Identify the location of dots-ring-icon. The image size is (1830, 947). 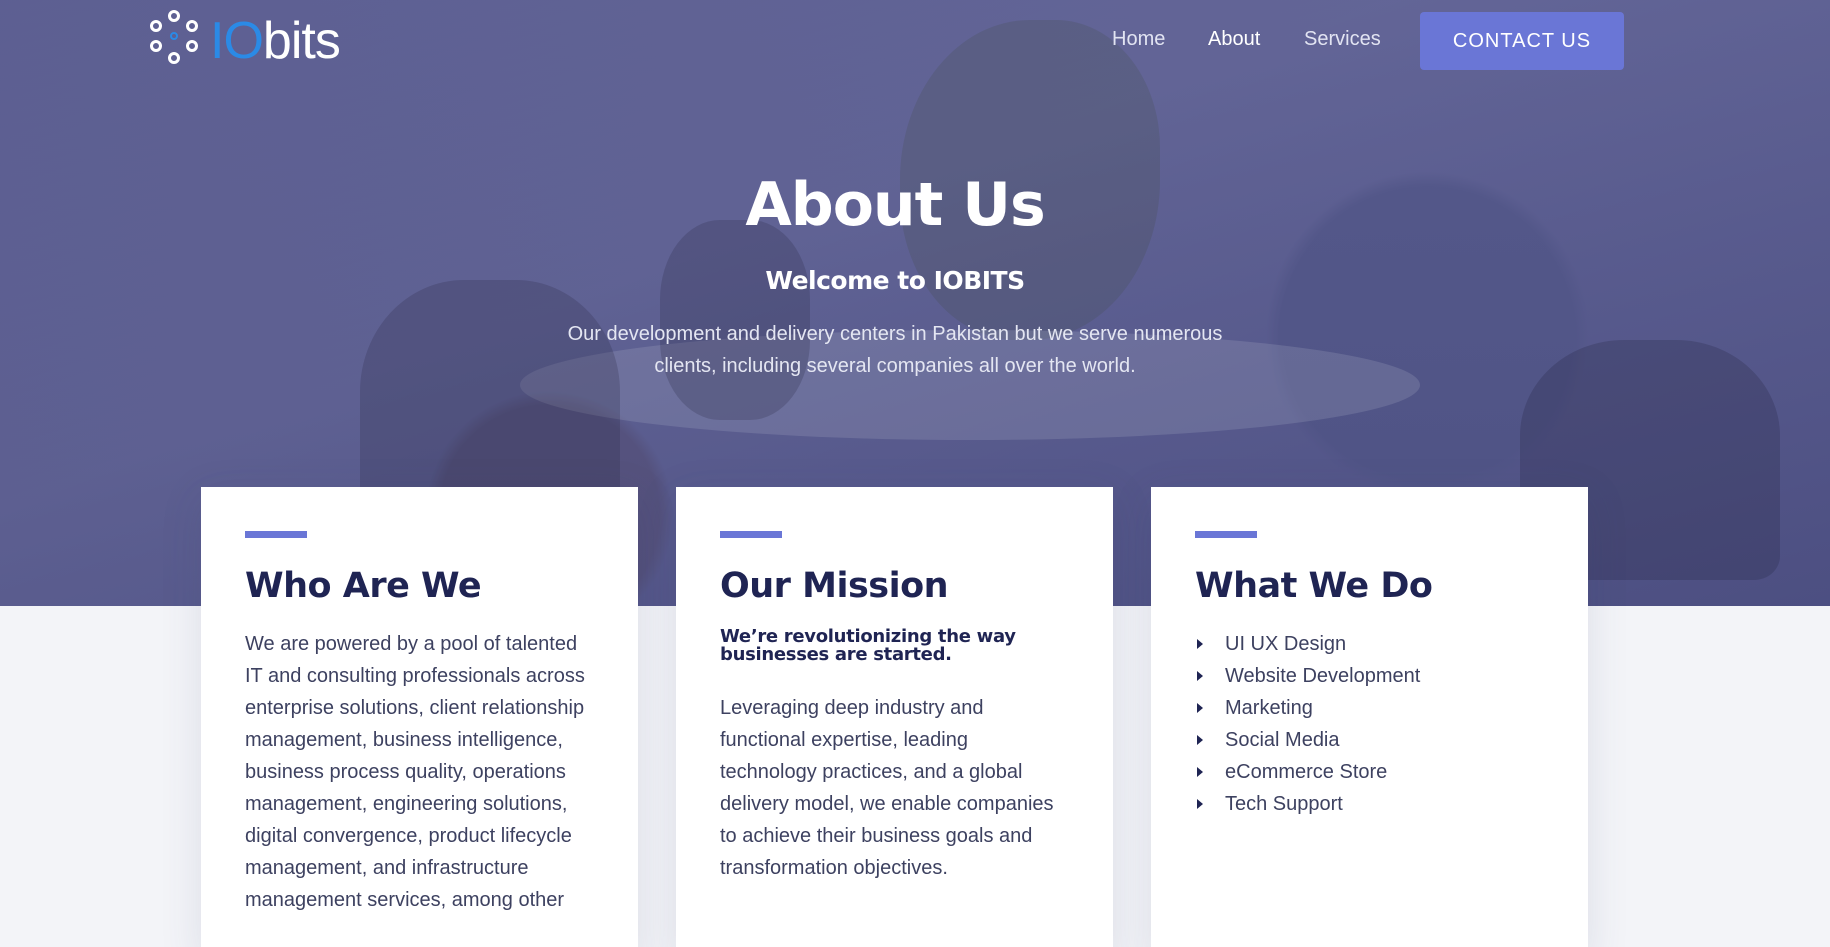
(174, 41).